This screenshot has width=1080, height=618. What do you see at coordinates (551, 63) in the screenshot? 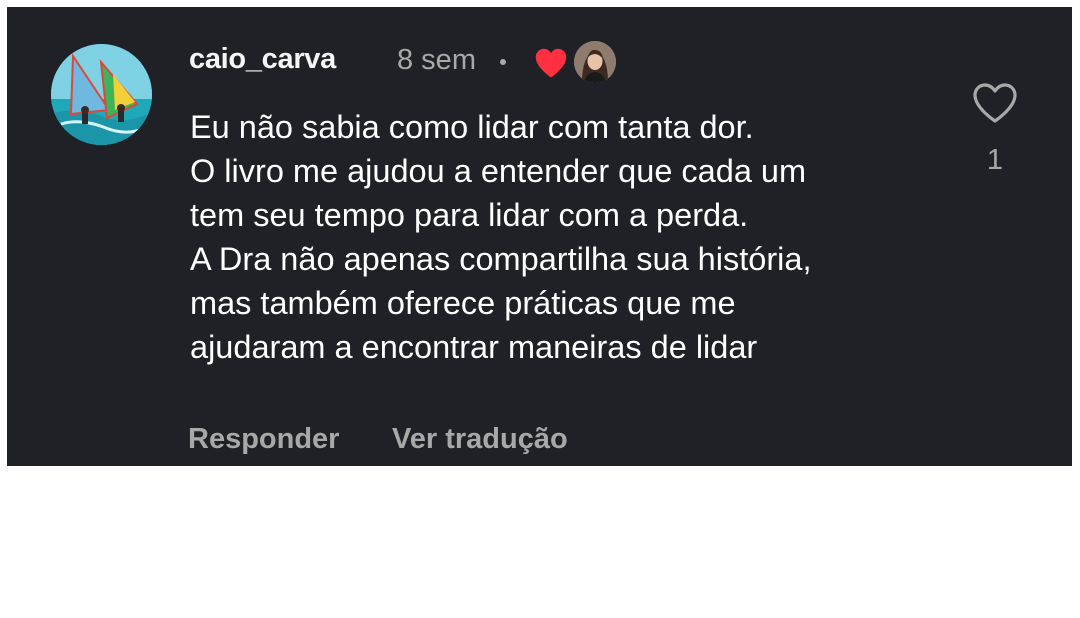
I see `author-liked-heart-icon` at bounding box center [551, 63].